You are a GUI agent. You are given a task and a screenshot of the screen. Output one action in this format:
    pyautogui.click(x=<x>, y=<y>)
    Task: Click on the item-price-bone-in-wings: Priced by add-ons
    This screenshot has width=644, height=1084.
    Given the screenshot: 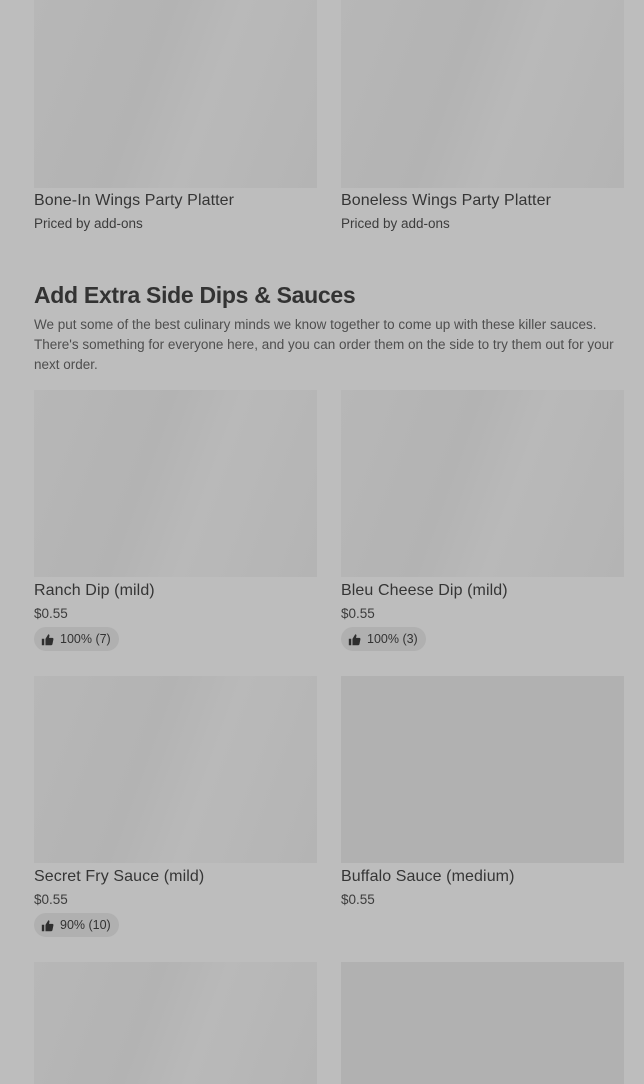 What is the action you would take?
    pyautogui.click(x=88, y=223)
    